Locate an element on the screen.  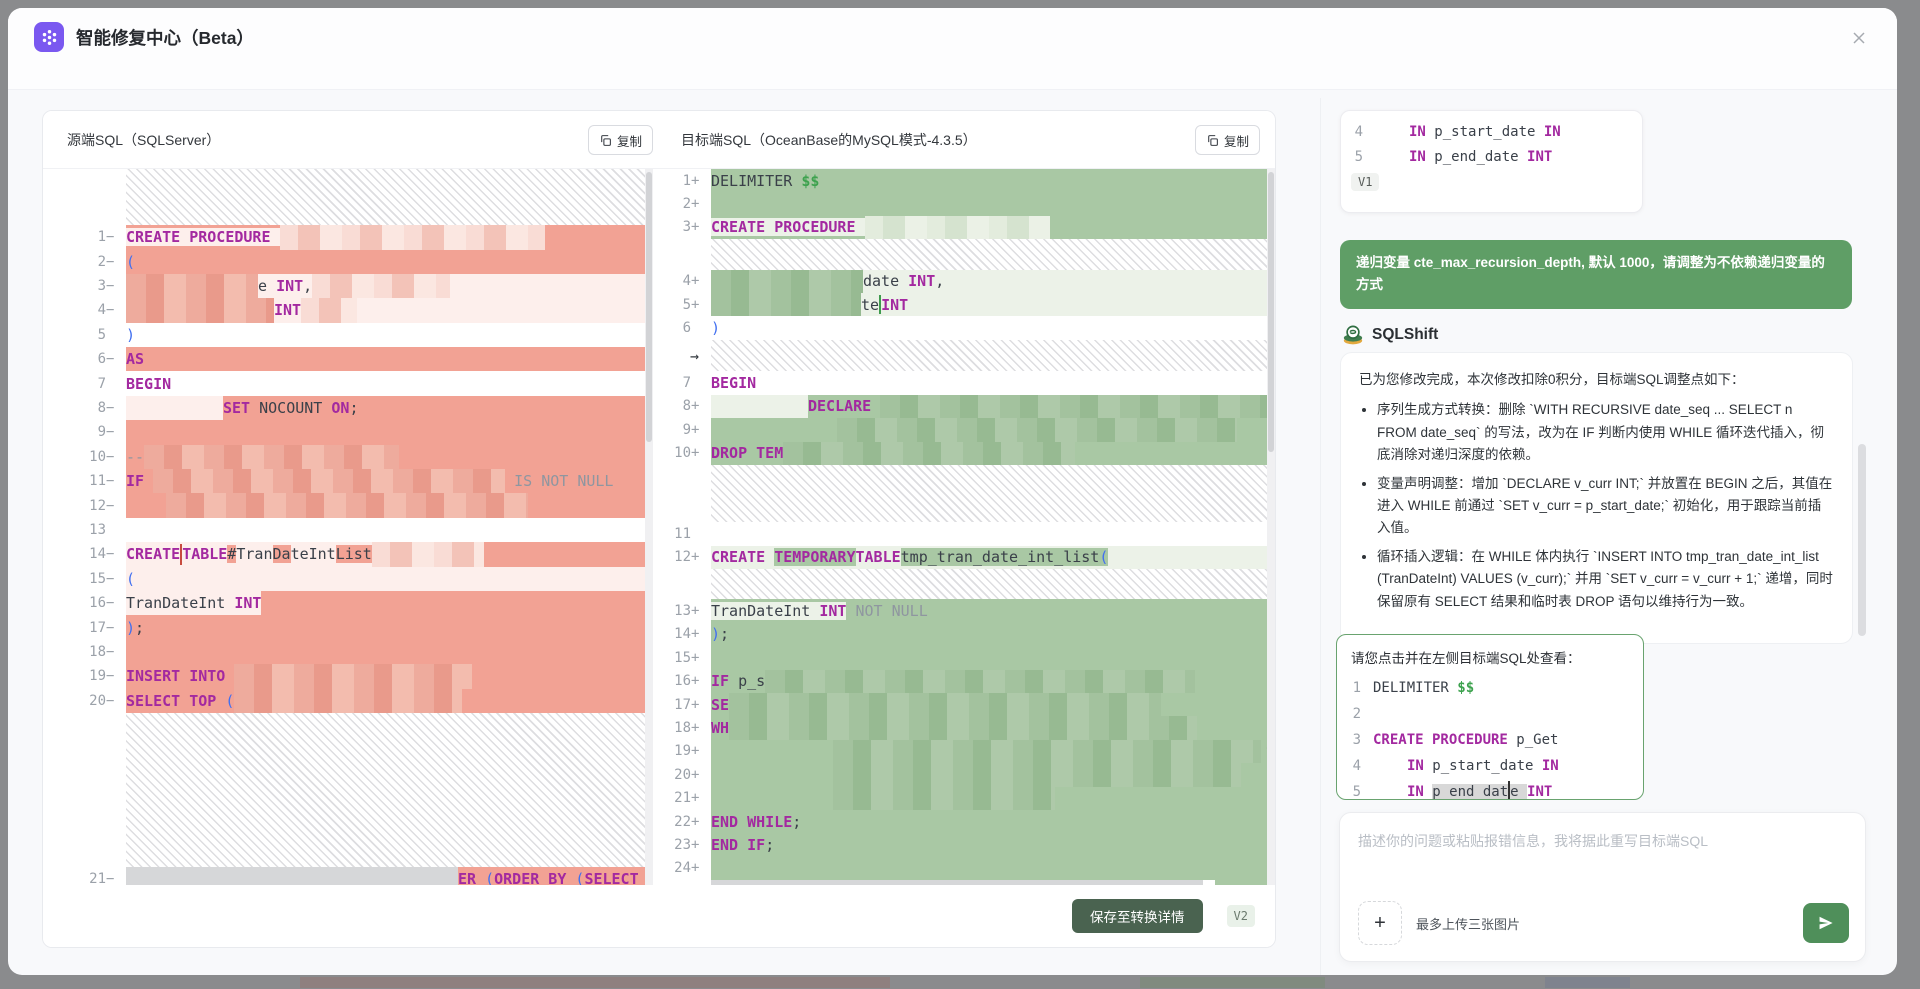
diff-line: 10− -- is located at coordinates (344, 457).